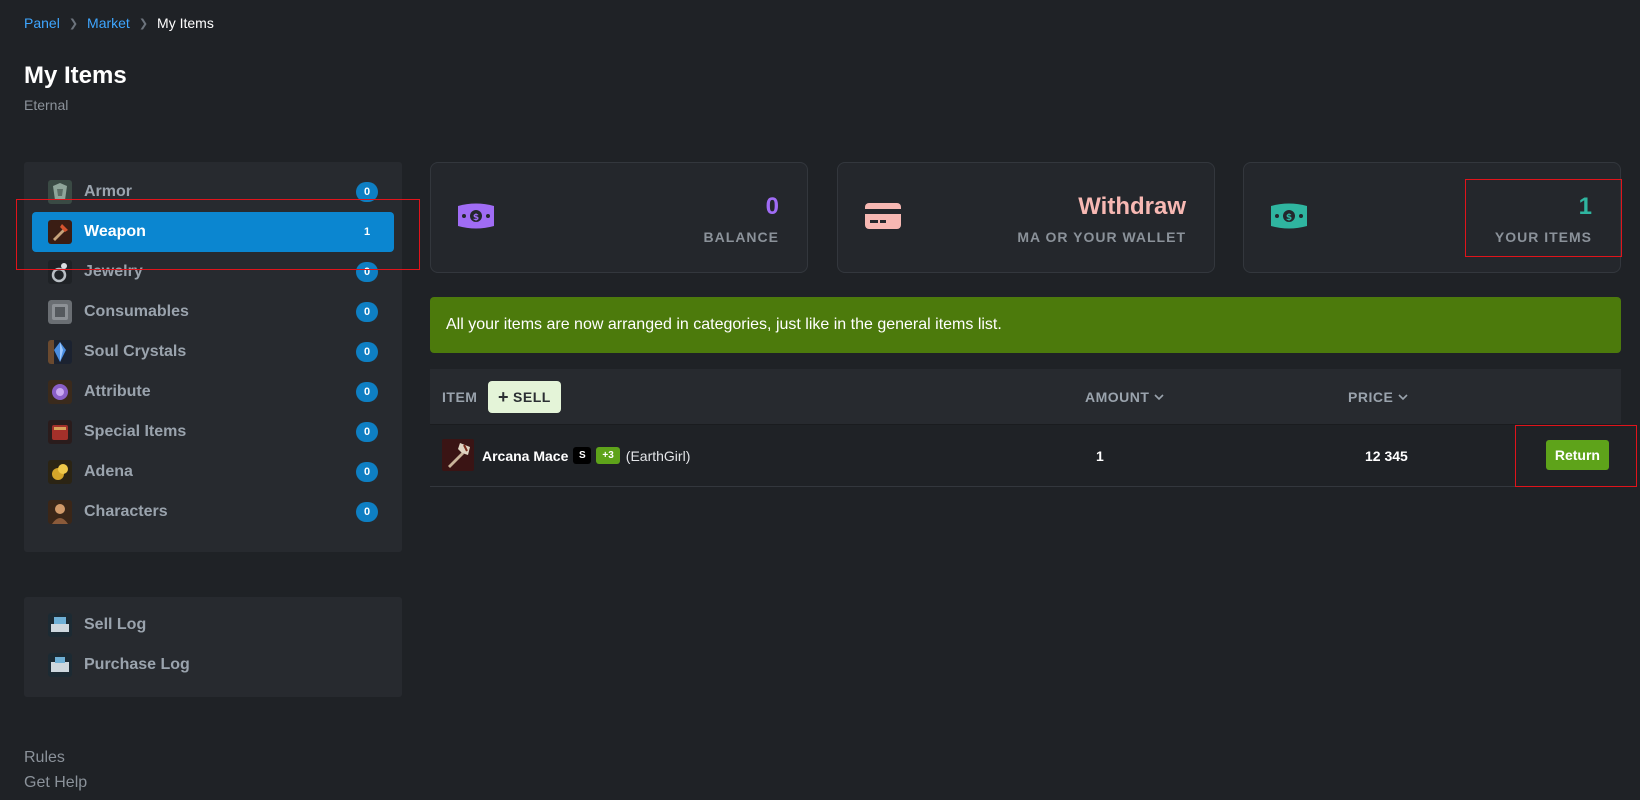 The width and height of the screenshot is (1640, 800). I want to click on sidebar-item-adena: Adena 0, so click(213, 472).